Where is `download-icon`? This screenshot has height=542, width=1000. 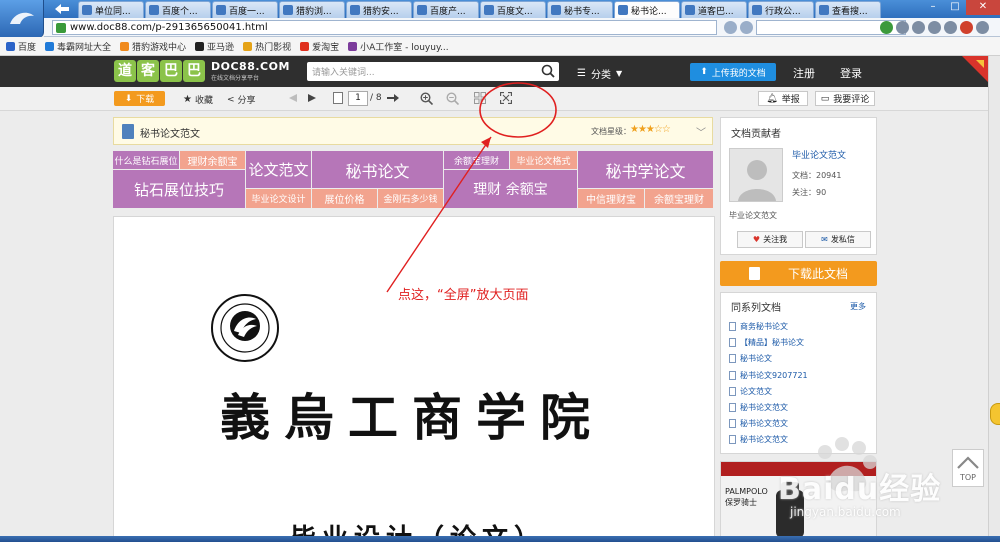 download-icon is located at coordinates (918, 27).